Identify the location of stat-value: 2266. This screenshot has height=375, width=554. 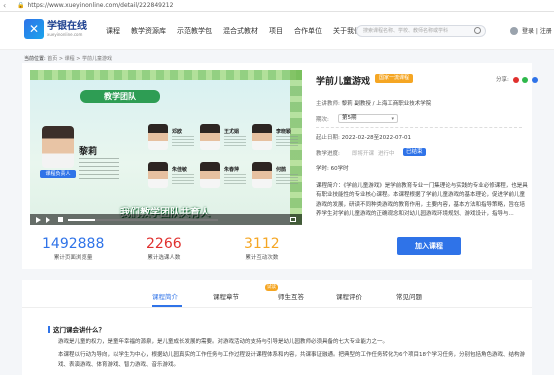
(164, 244).